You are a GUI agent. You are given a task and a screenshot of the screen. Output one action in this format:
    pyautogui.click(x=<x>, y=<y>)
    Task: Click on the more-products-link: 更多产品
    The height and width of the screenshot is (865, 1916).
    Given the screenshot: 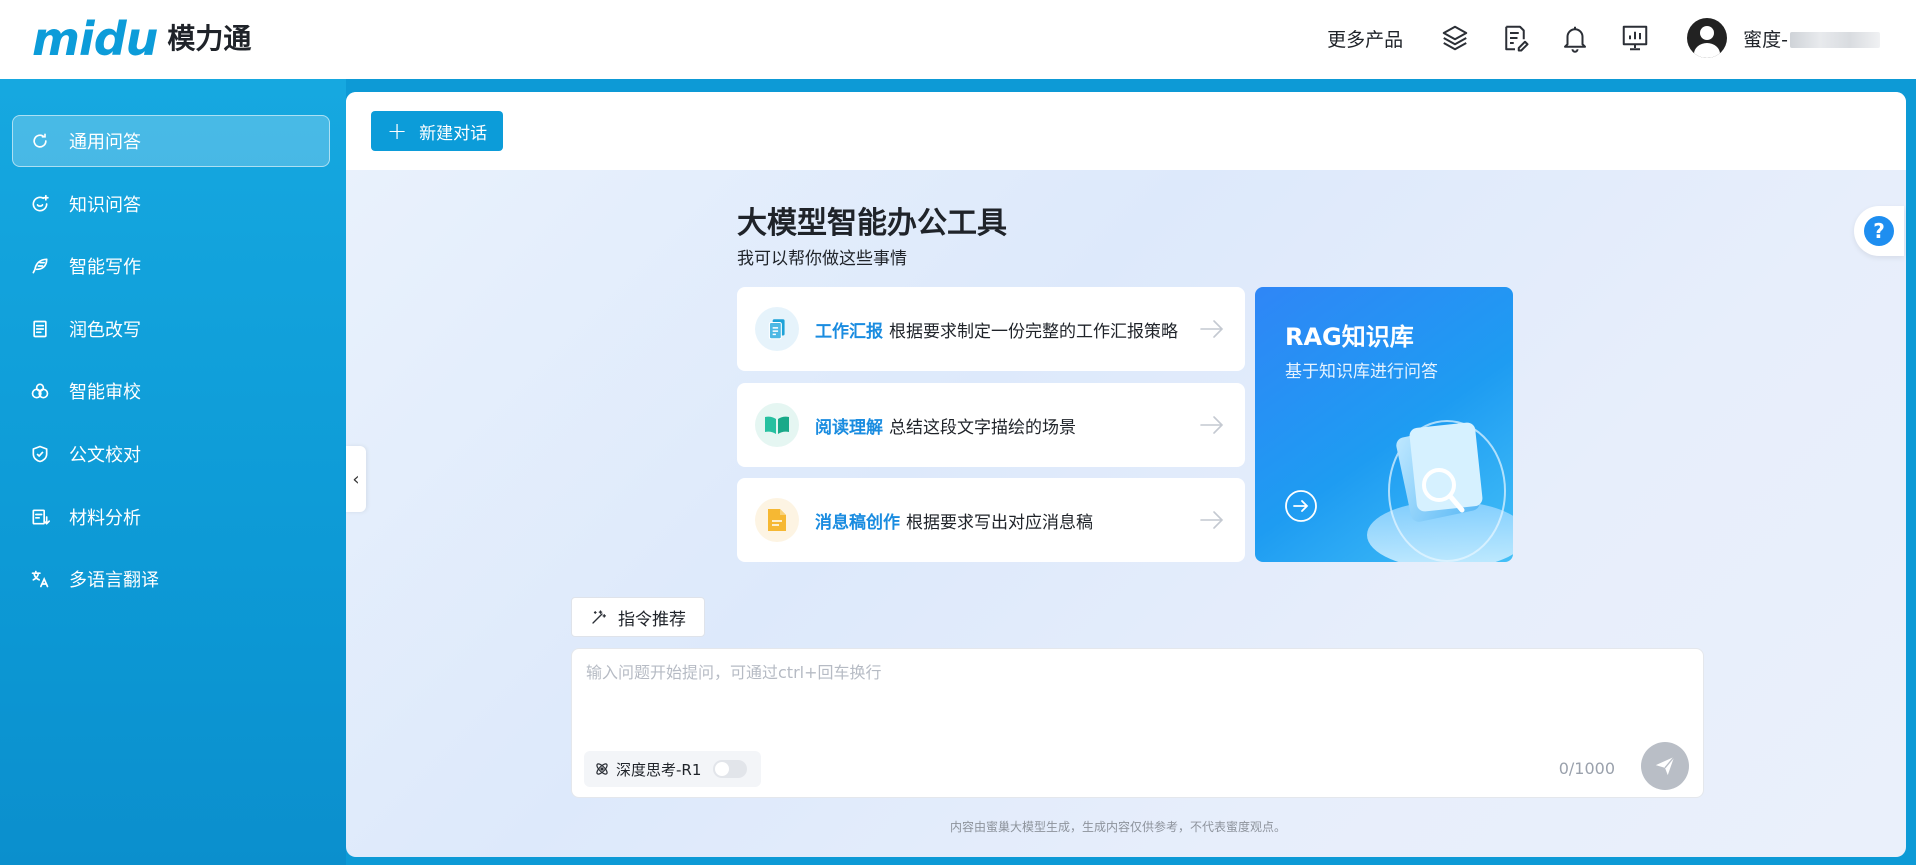 What is the action you would take?
    pyautogui.click(x=1365, y=38)
    